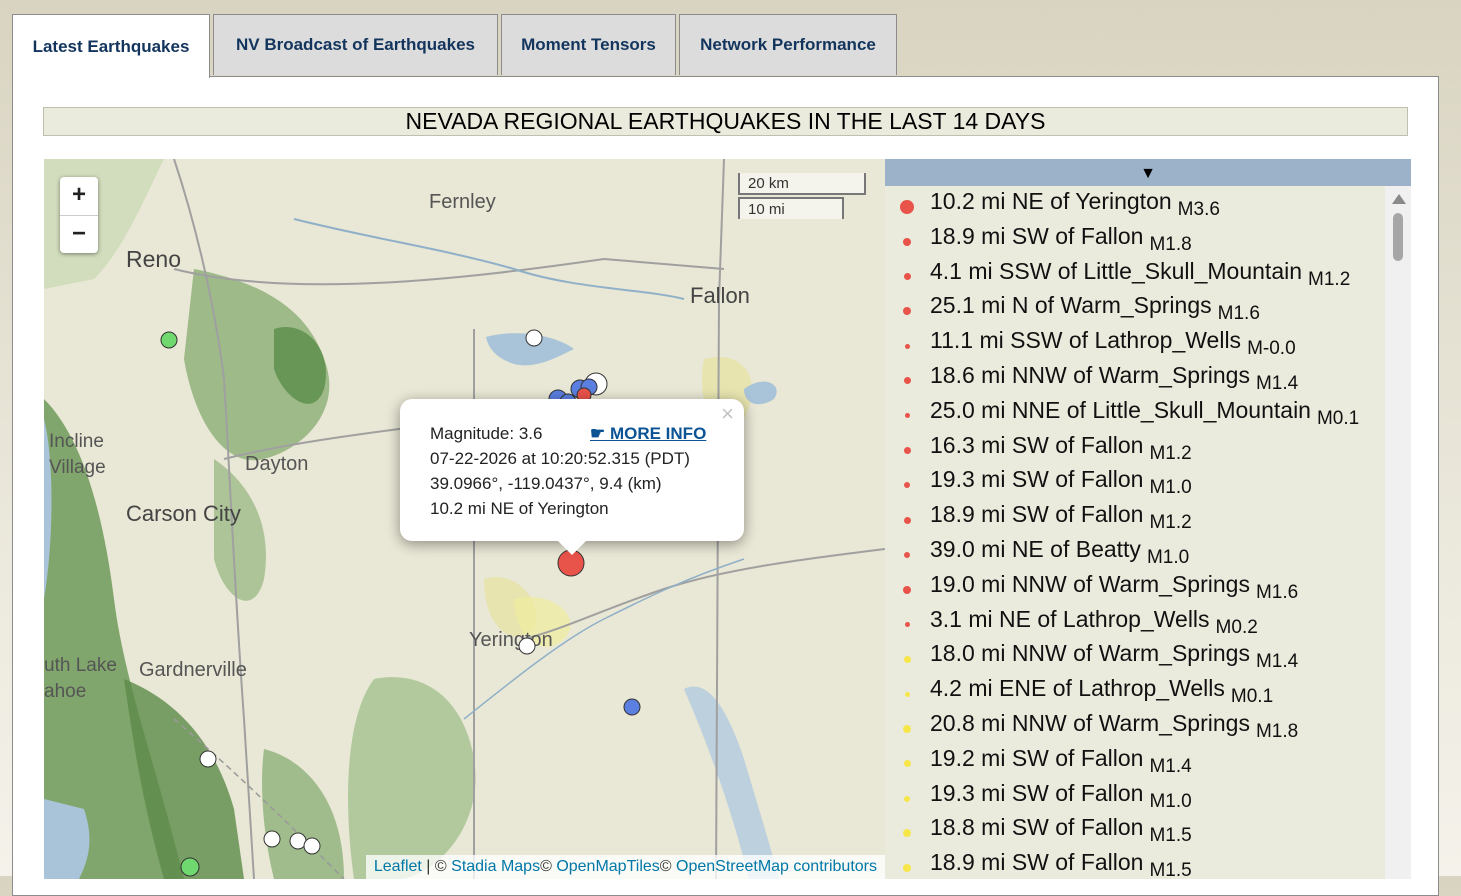 The width and height of the screenshot is (1461, 896). I want to click on sort-down-icon: ▼, so click(1148, 173).